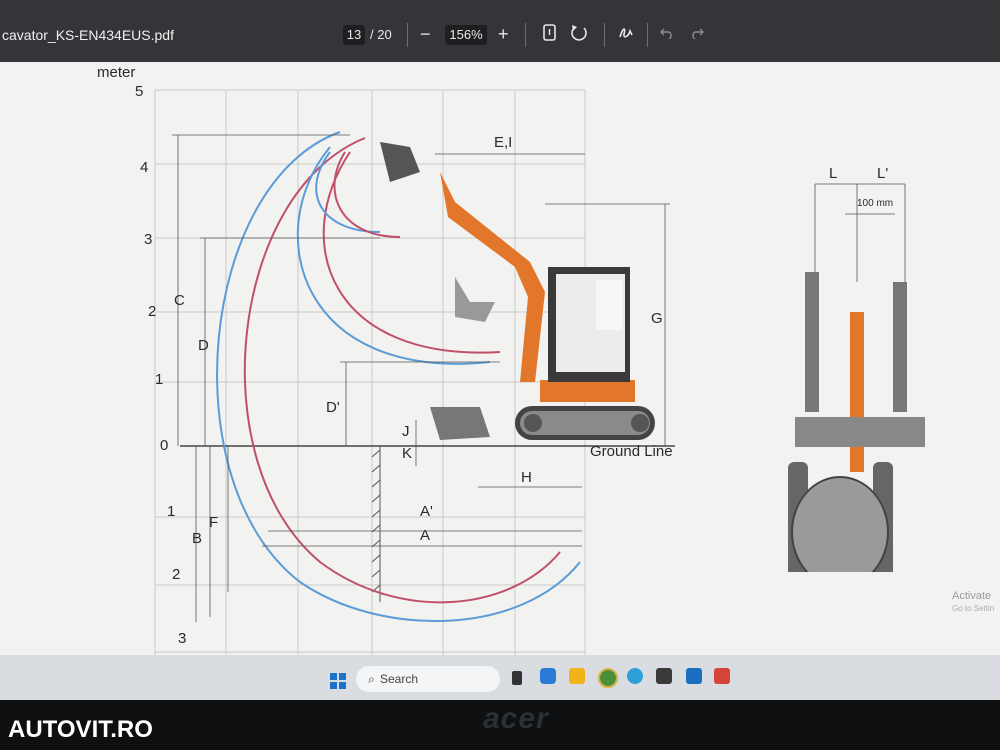 This screenshot has height=750, width=1000. Describe the element at coordinates (80, 729) in the screenshot. I see `site-watermark: AUTOVIT.RO` at that location.